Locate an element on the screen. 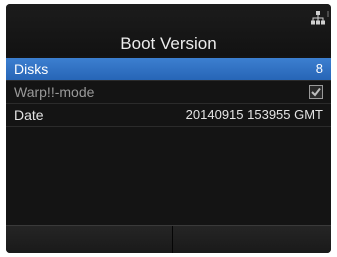 The height and width of the screenshot is (257, 337). signal-indicator-icon is located at coordinates (328, 14).